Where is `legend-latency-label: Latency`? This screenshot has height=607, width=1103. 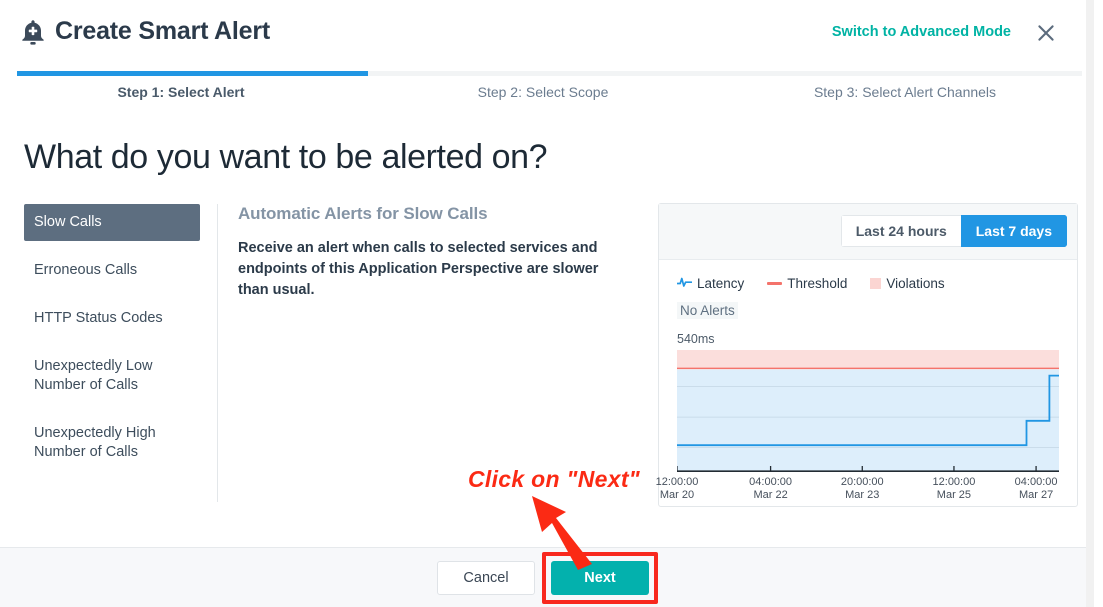 legend-latency-label: Latency is located at coordinates (721, 283).